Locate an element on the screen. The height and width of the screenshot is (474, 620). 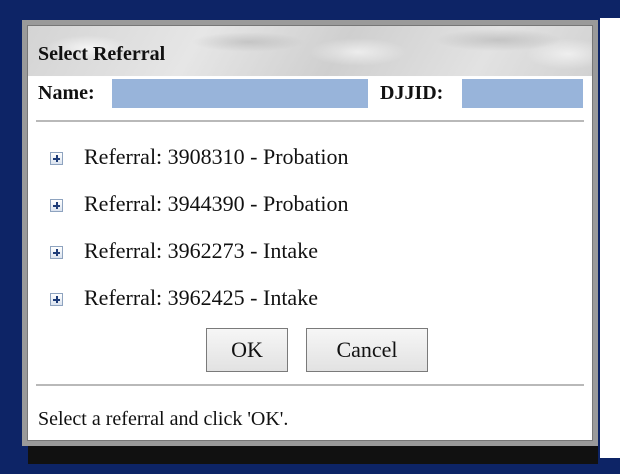
referral-label: Referral: 3962425 - Intake is located at coordinates (201, 298).